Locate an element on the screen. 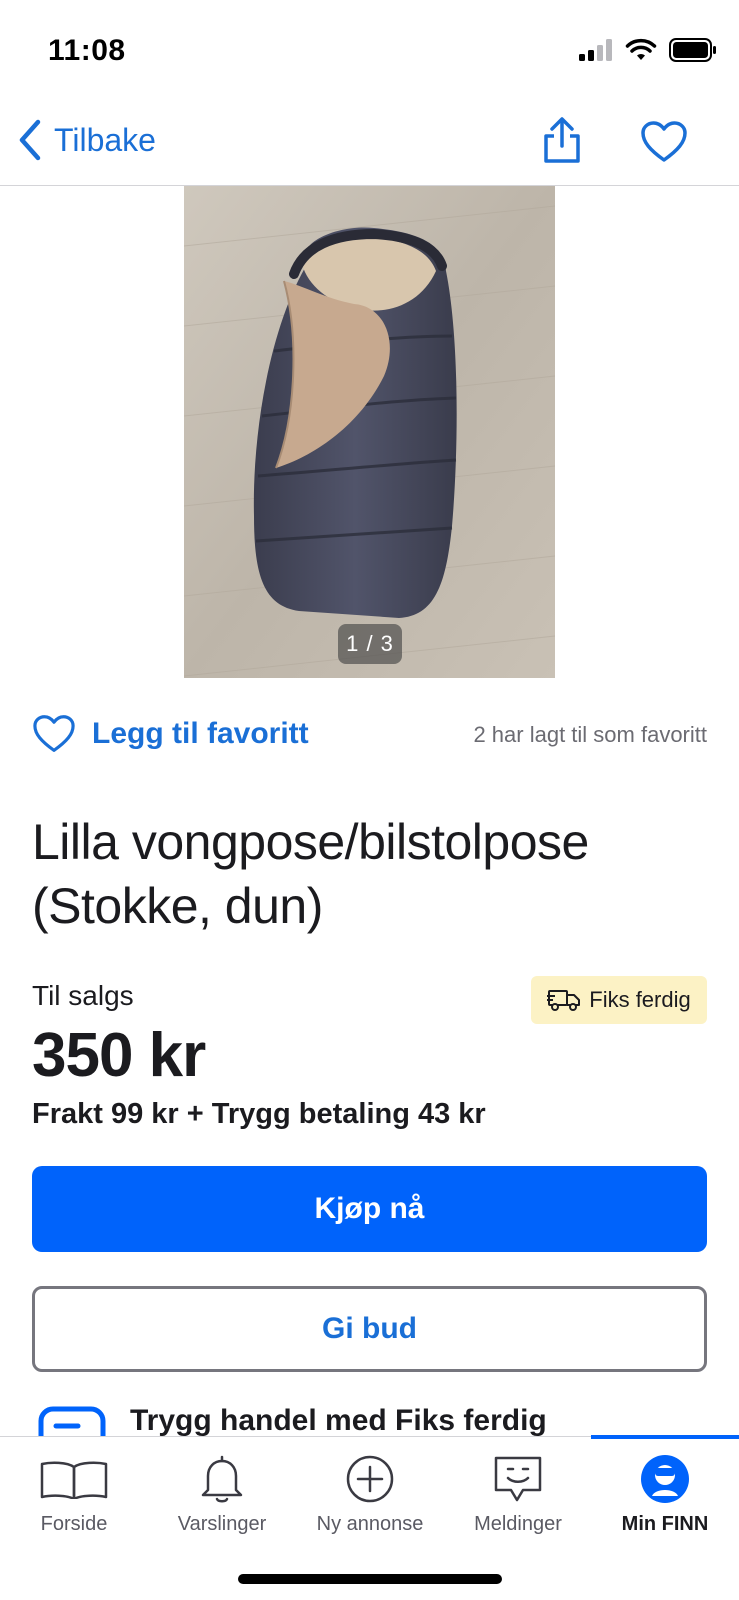 The image size is (739, 1600). cellular-signal-icon is located at coordinates (595, 50).